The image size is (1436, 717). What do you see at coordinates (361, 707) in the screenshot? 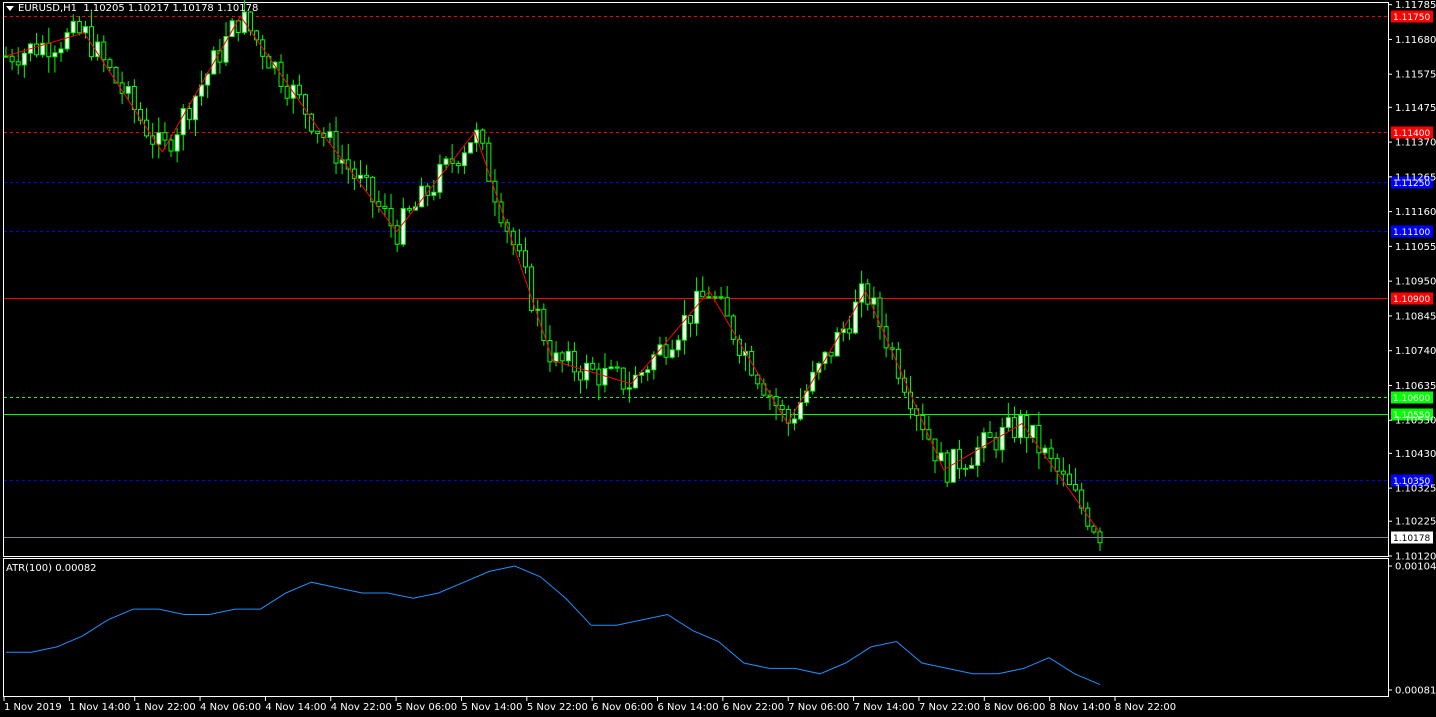
I see `time-tick-label: 4 Nov 22:00` at bounding box center [361, 707].